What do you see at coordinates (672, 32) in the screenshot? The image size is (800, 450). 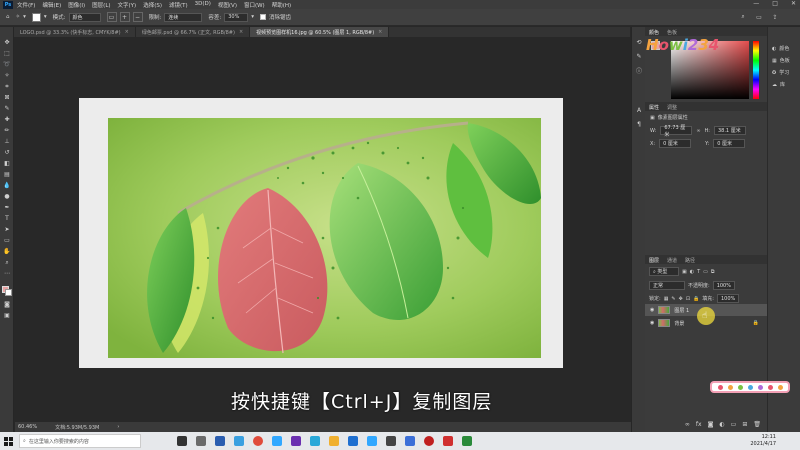 I see `tab-swatches: 色板` at bounding box center [672, 32].